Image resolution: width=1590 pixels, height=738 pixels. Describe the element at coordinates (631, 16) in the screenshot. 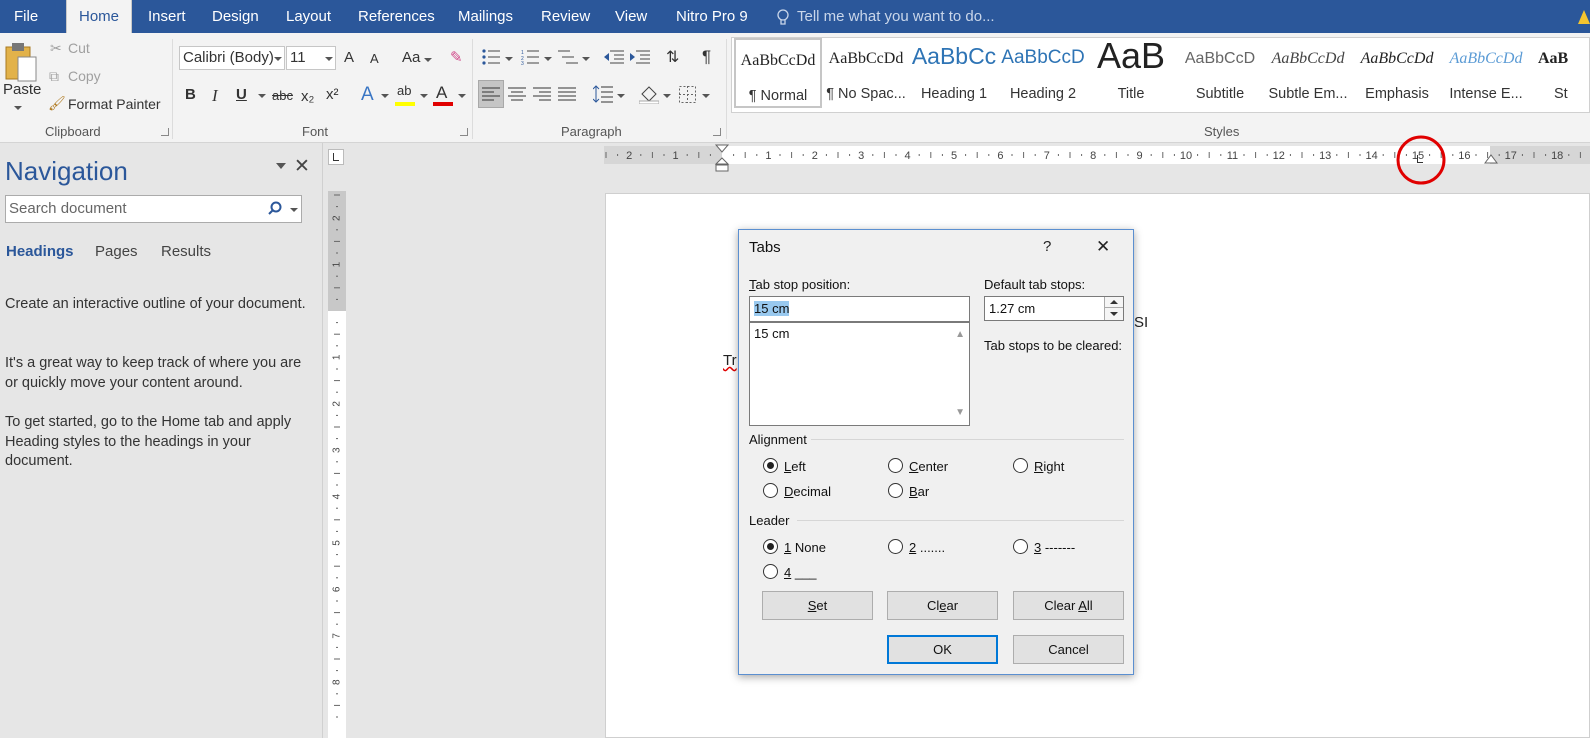

I see `tab-view: View` at that location.